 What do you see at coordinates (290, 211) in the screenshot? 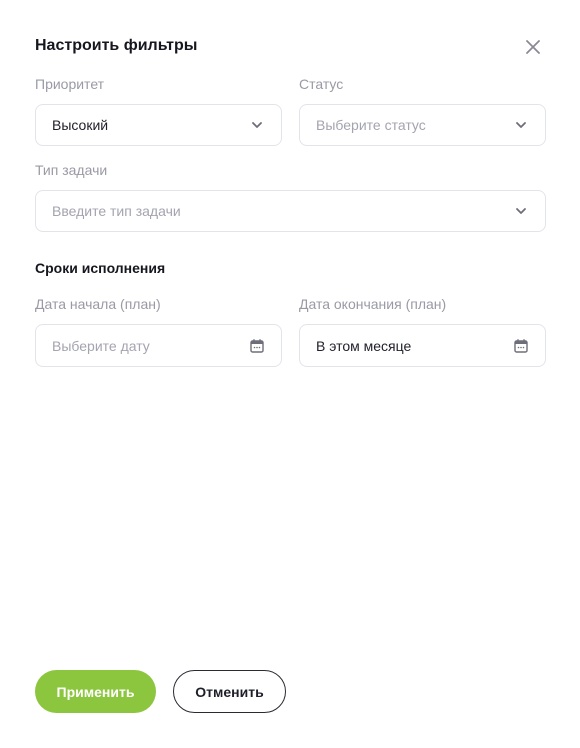
I see `task-type-select: Введите тип задачи` at bounding box center [290, 211].